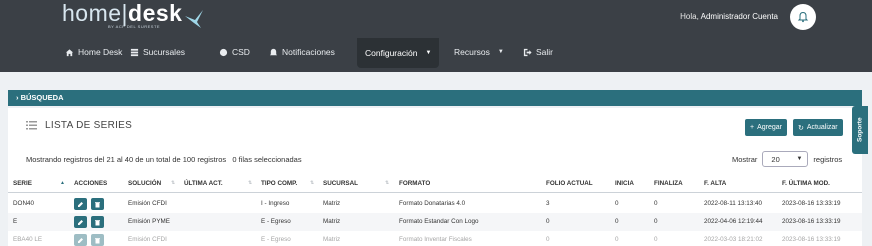 The height and width of the screenshot is (246, 872). I want to click on nav-configuracion: Configuración ▼, so click(398, 53).